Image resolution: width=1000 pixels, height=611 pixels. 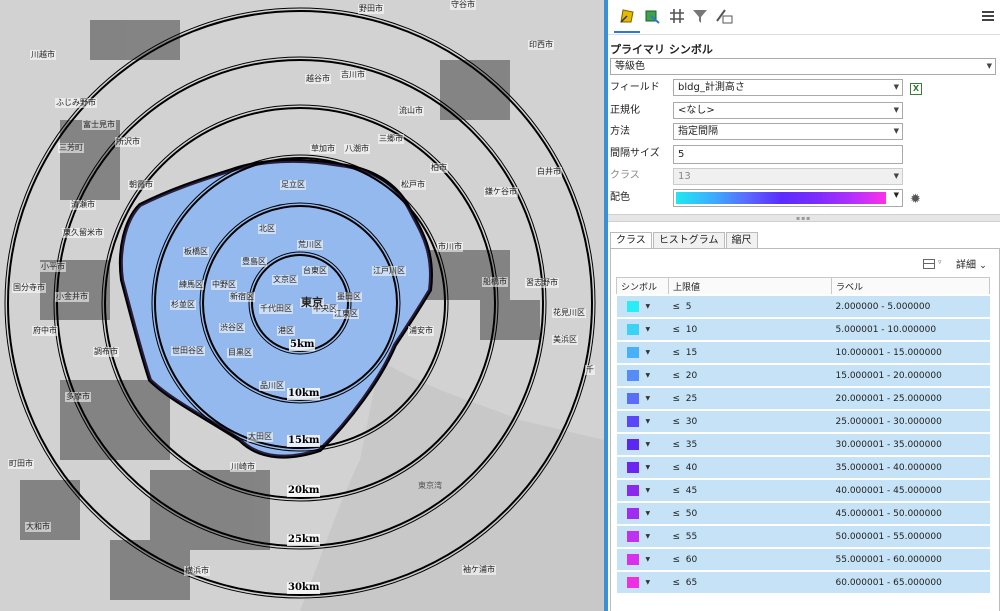 What do you see at coordinates (688, 240) in the screenshot?
I see `tab-histogram: ヒストグラム` at bounding box center [688, 240].